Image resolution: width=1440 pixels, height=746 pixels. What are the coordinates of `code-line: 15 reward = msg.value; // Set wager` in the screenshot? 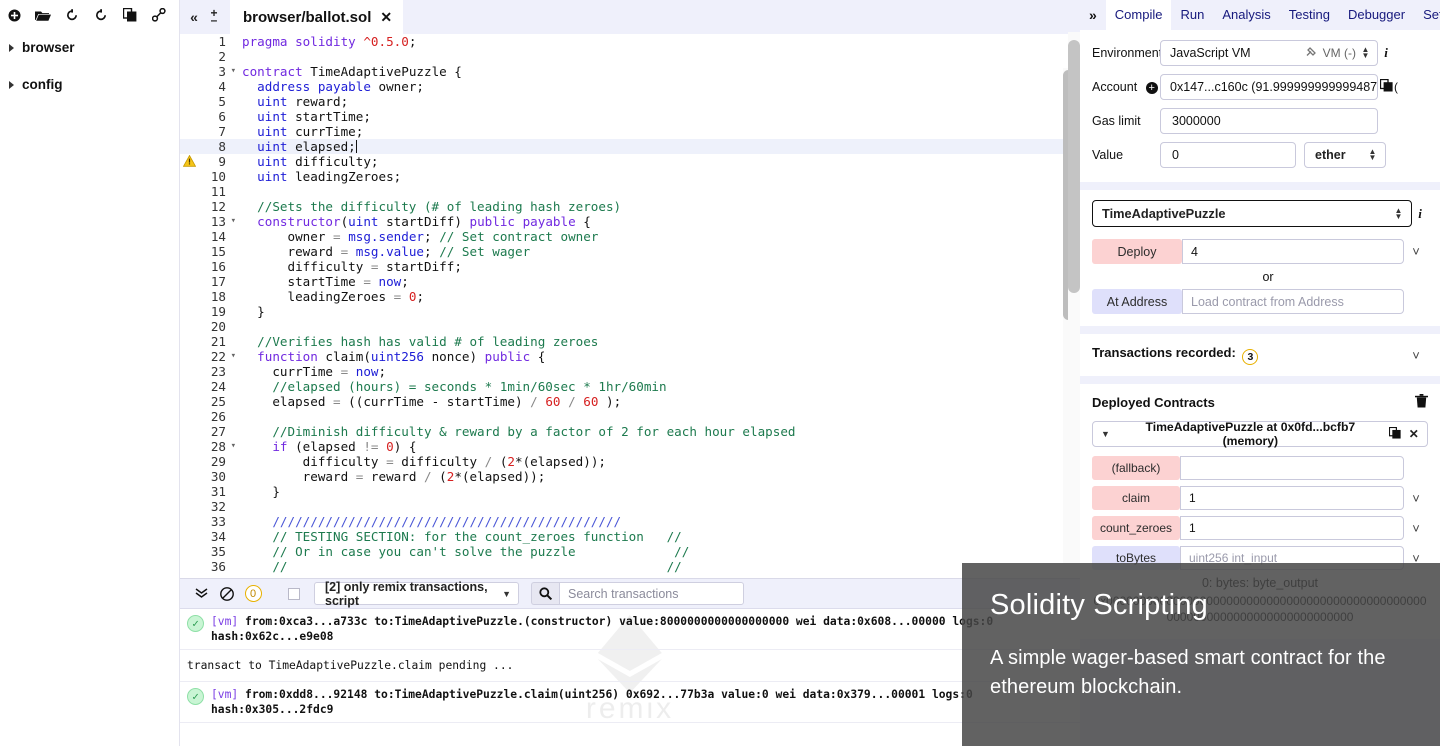 It's located at (630, 251).